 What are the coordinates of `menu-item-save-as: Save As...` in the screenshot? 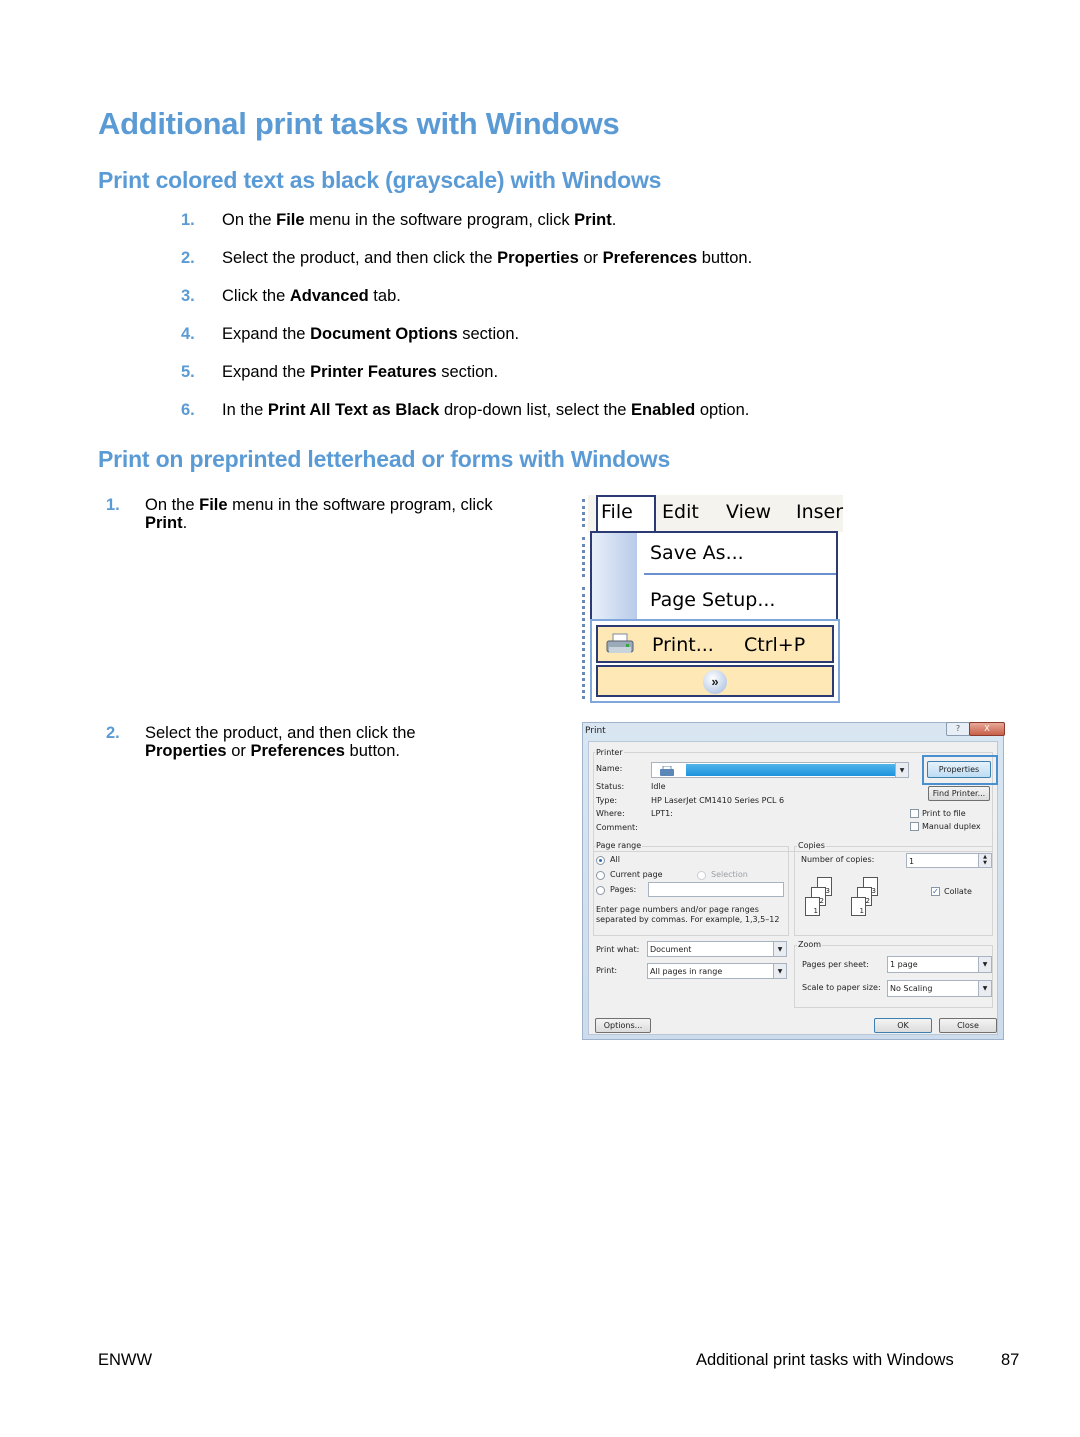 It's located at (697, 553).